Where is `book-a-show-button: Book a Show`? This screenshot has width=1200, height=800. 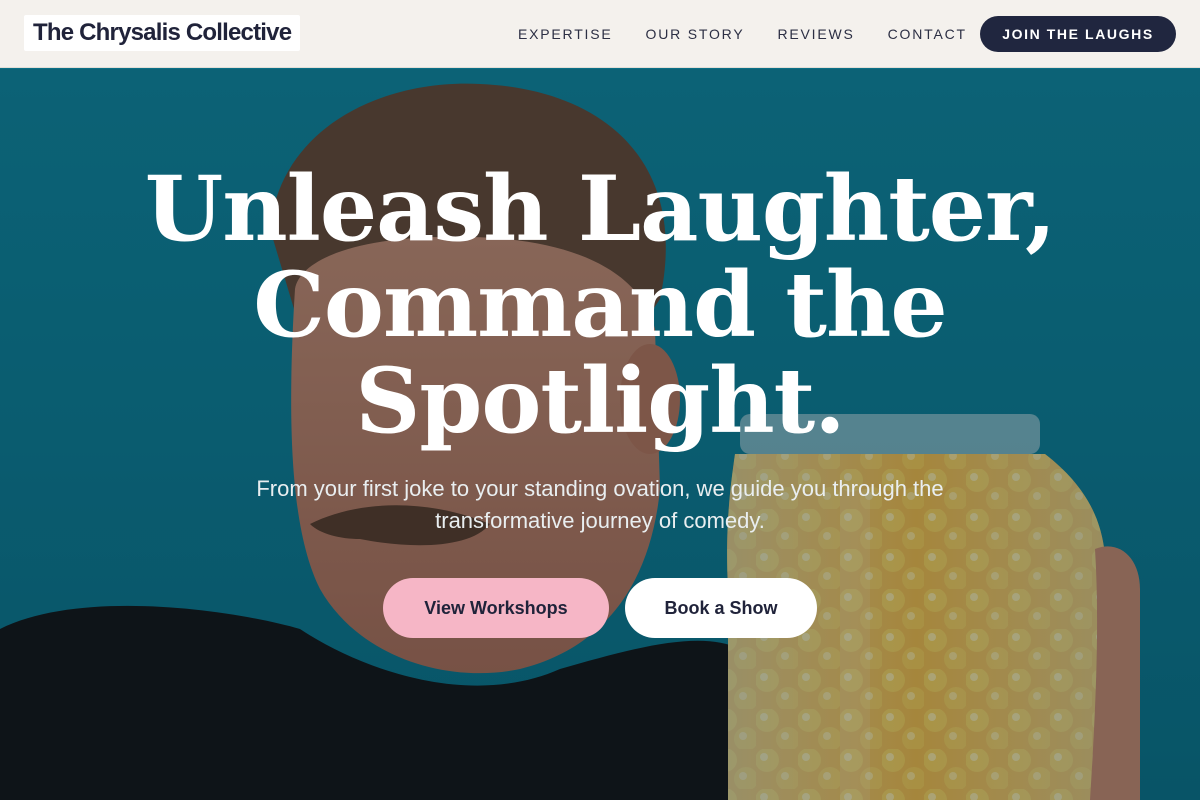
book-a-show-button: Book a Show is located at coordinates (721, 608).